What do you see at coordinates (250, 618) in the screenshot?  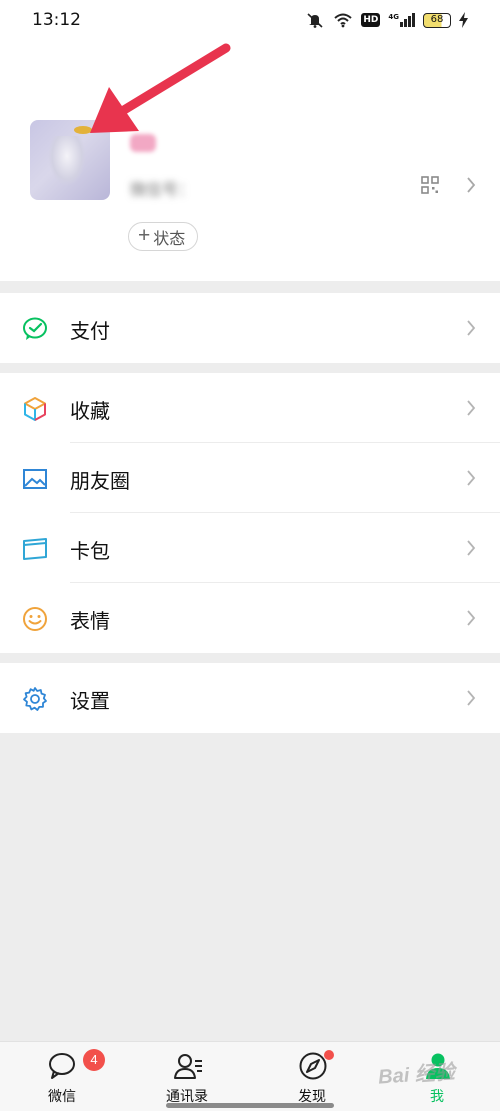 I see `menu-item-stickers: 表情` at bounding box center [250, 618].